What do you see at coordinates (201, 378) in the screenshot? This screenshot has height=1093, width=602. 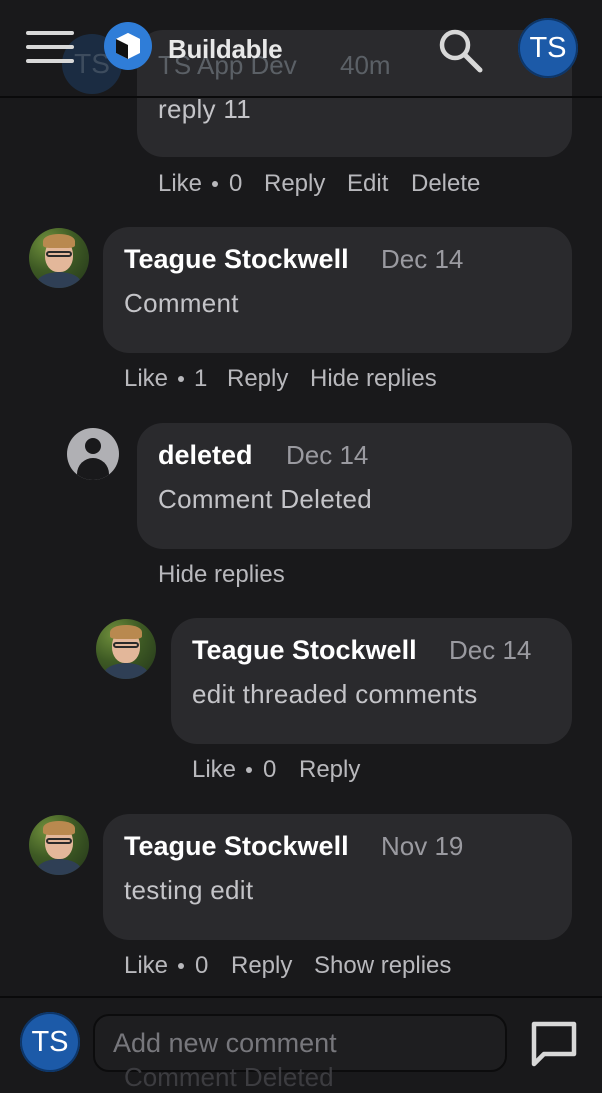 I see `comment1-like-count: 1` at bounding box center [201, 378].